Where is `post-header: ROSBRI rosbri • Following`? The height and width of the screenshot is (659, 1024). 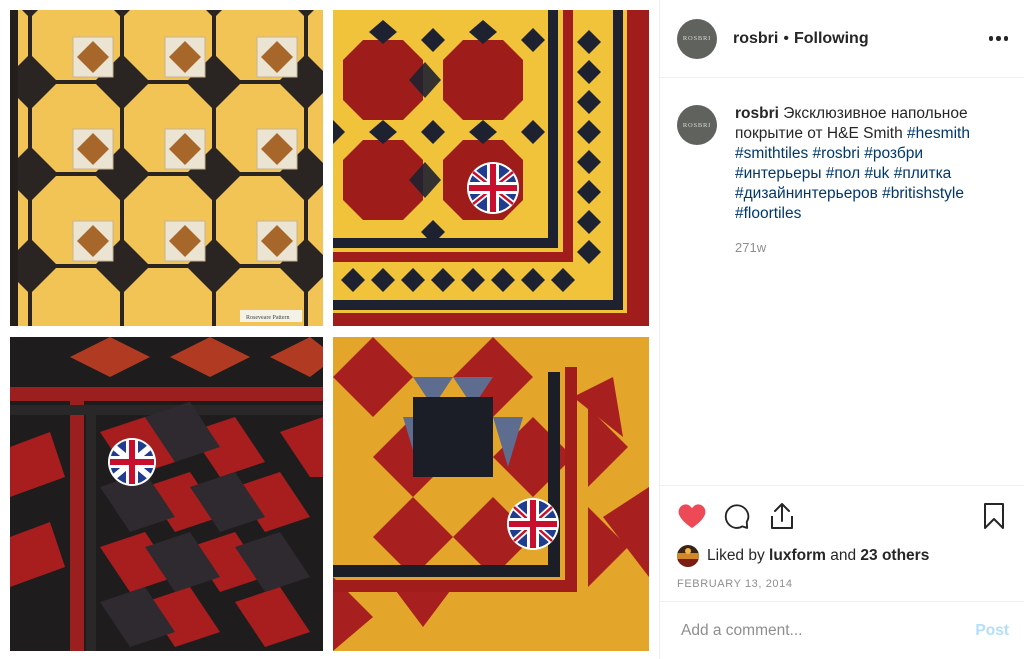
post-header: ROSBRI rosbri • Following is located at coordinates (842, 39).